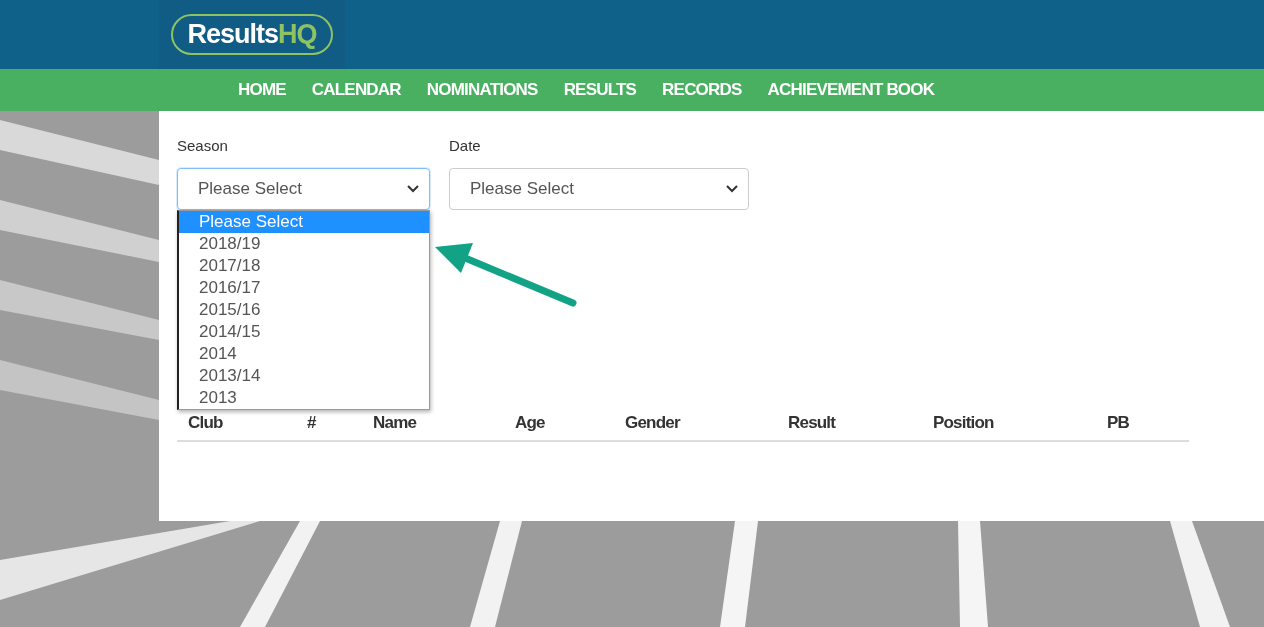 Image resolution: width=1264 pixels, height=627 pixels. What do you see at coordinates (304, 353) in the screenshot?
I see `dropdown-option: 2014` at bounding box center [304, 353].